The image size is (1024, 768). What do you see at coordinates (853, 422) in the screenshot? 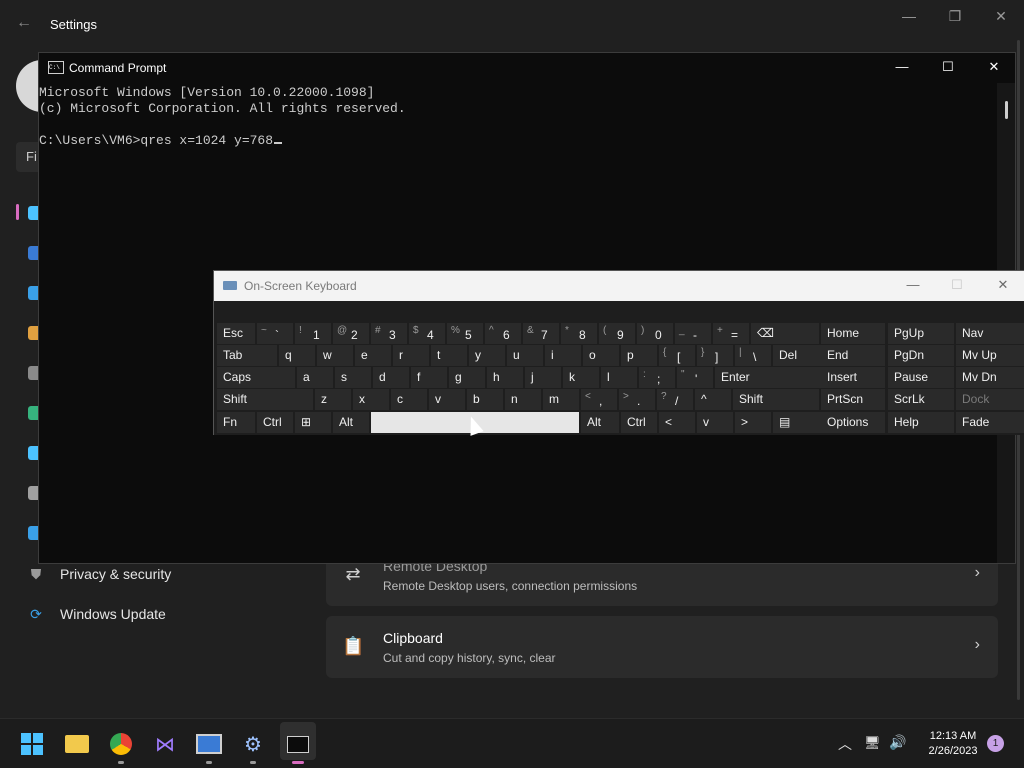
I see `osk-key-options: Options` at bounding box center [853, 422].